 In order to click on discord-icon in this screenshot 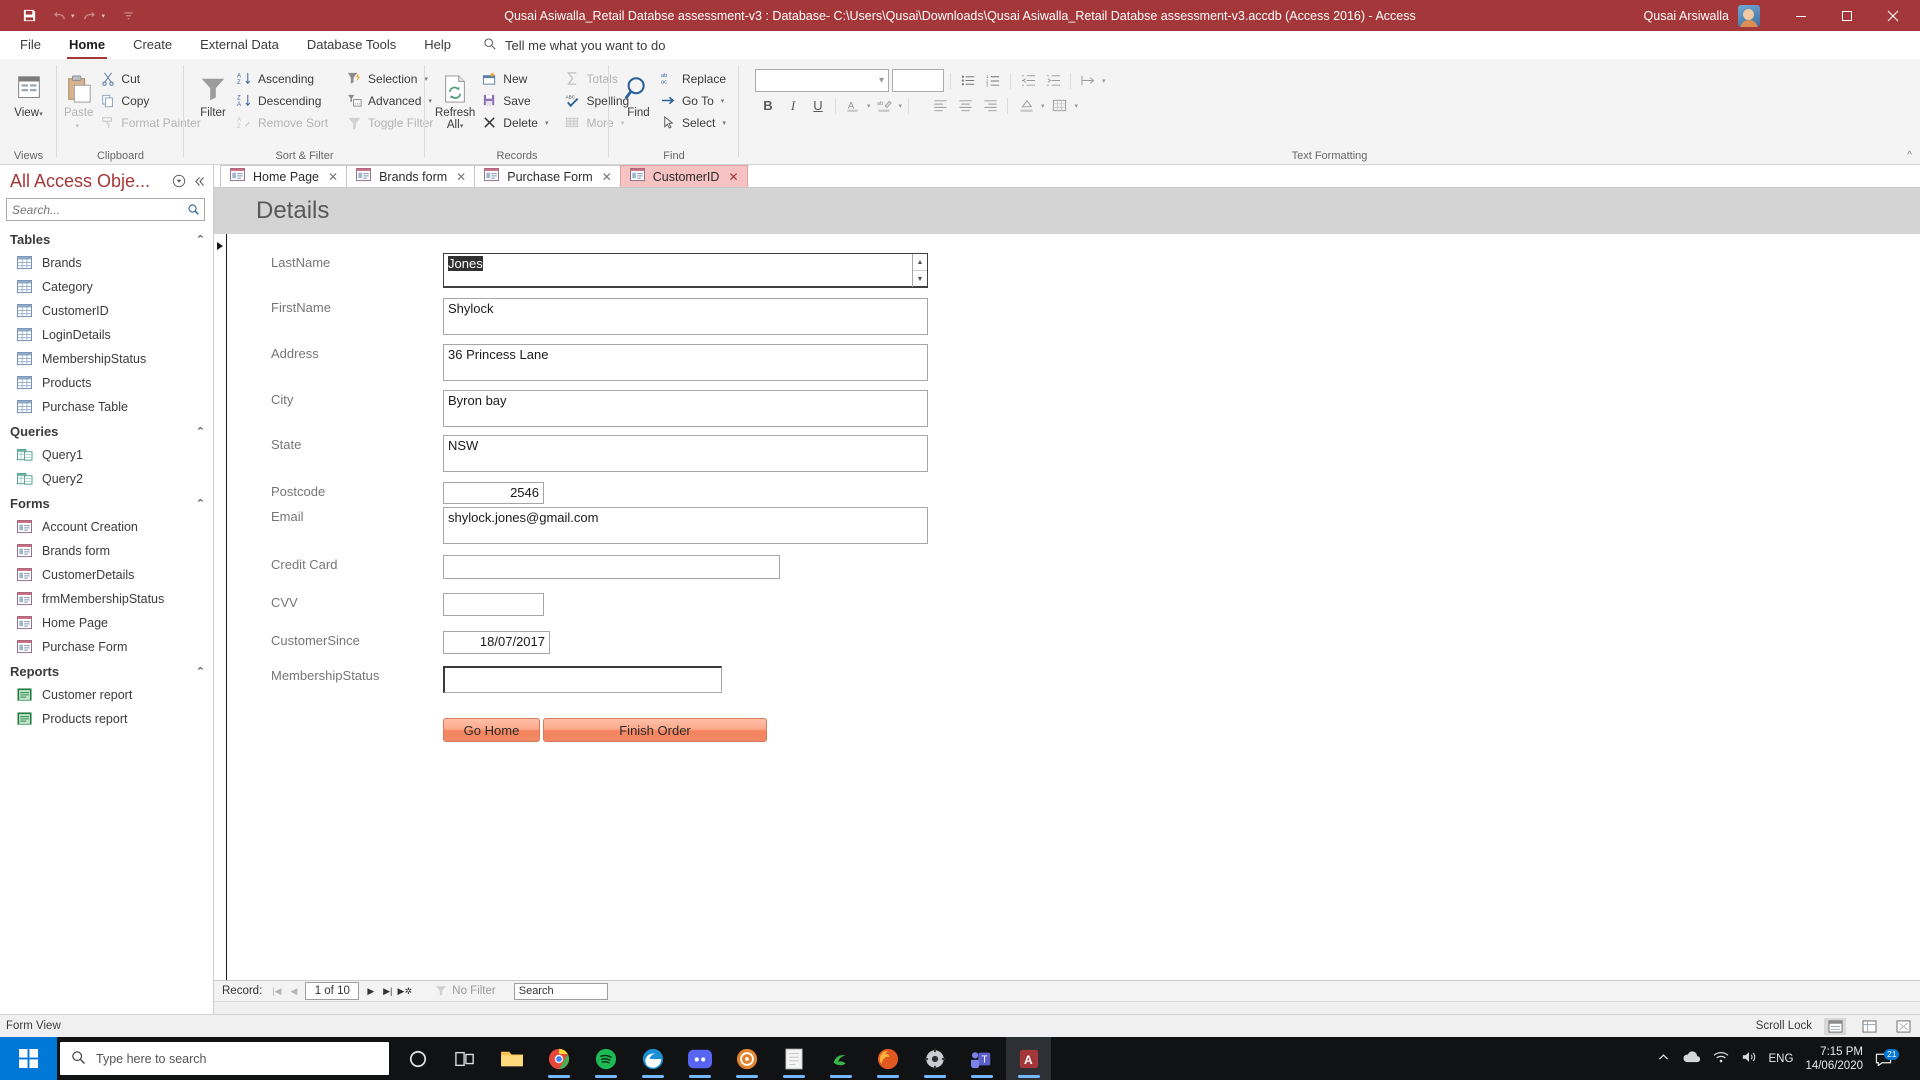, I will do `click(699, 1058)`.